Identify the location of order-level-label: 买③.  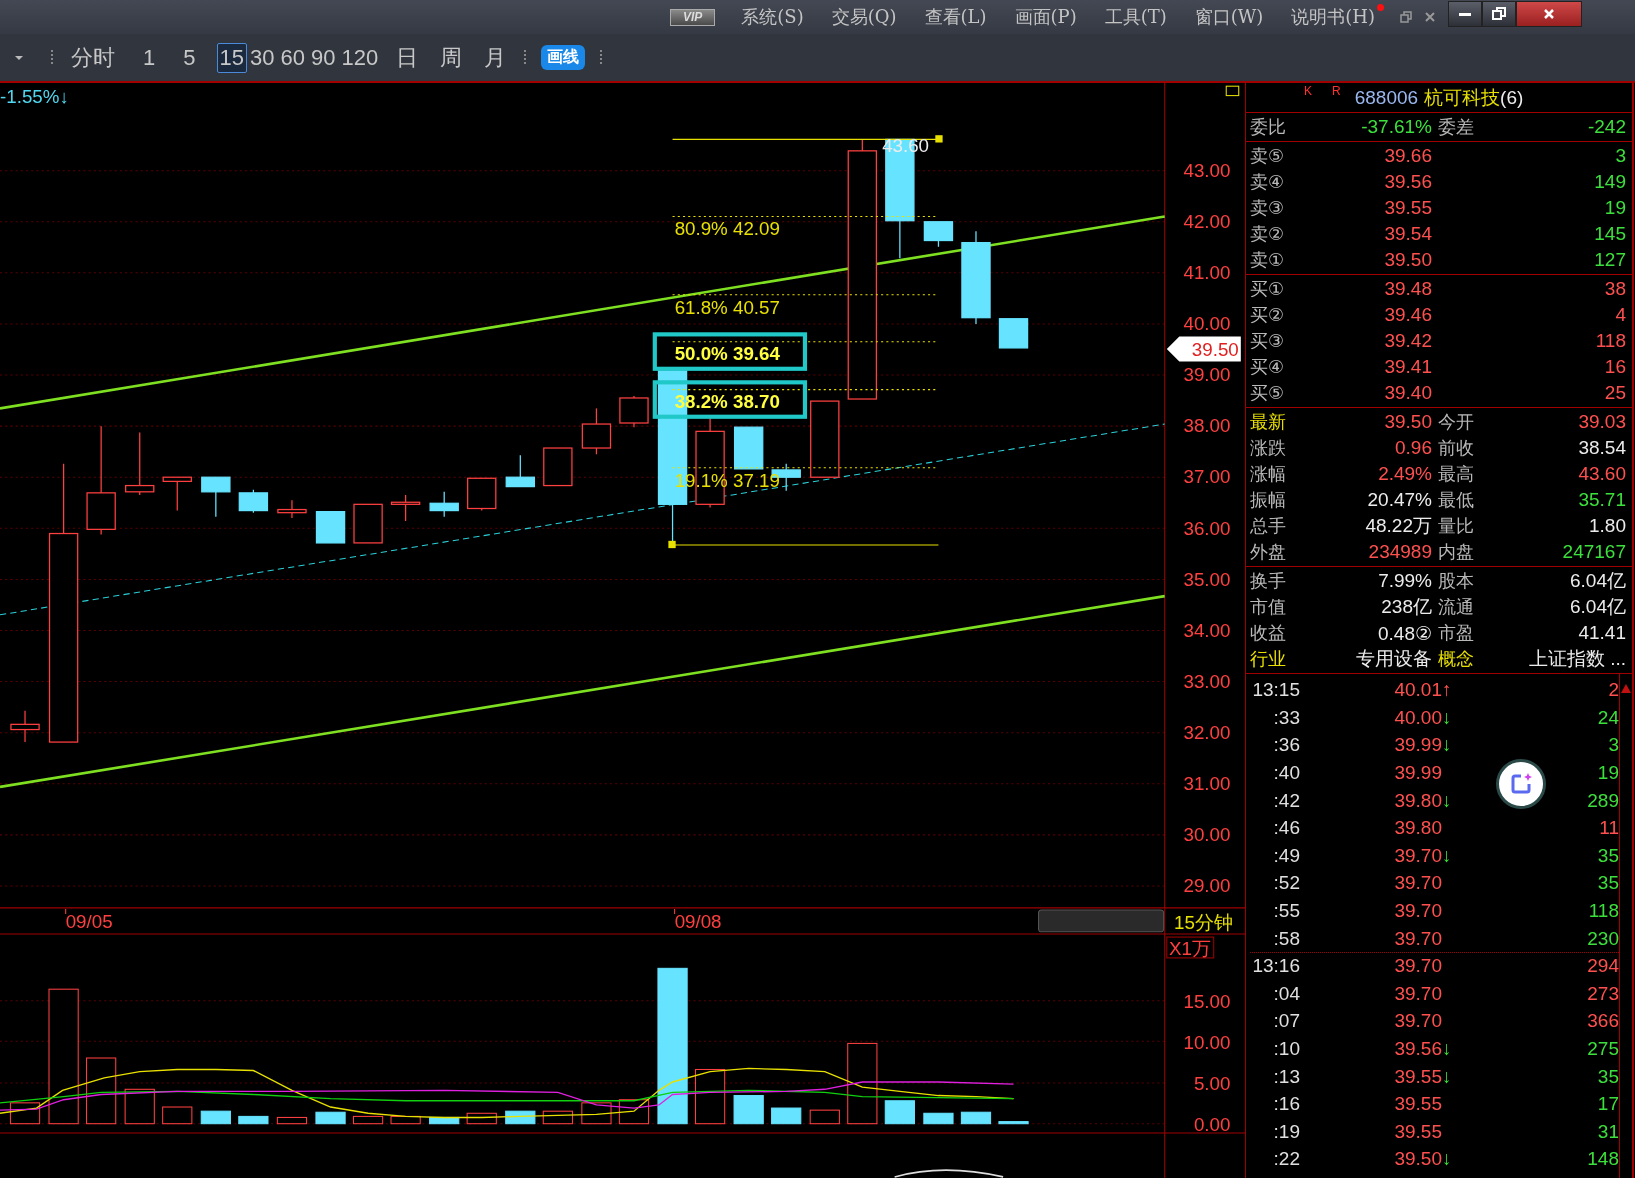
(1268, 341).